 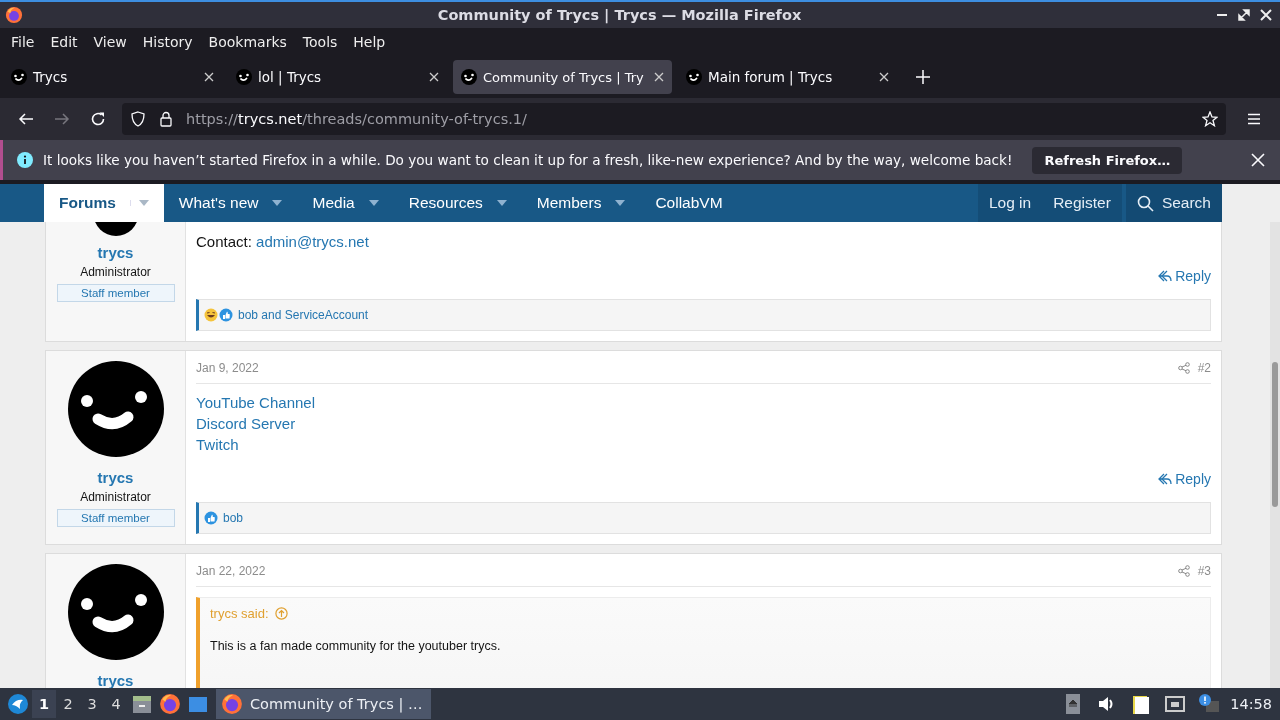 I want to click on post-date: Jan 22, 2022, so click(x=231, y=571).